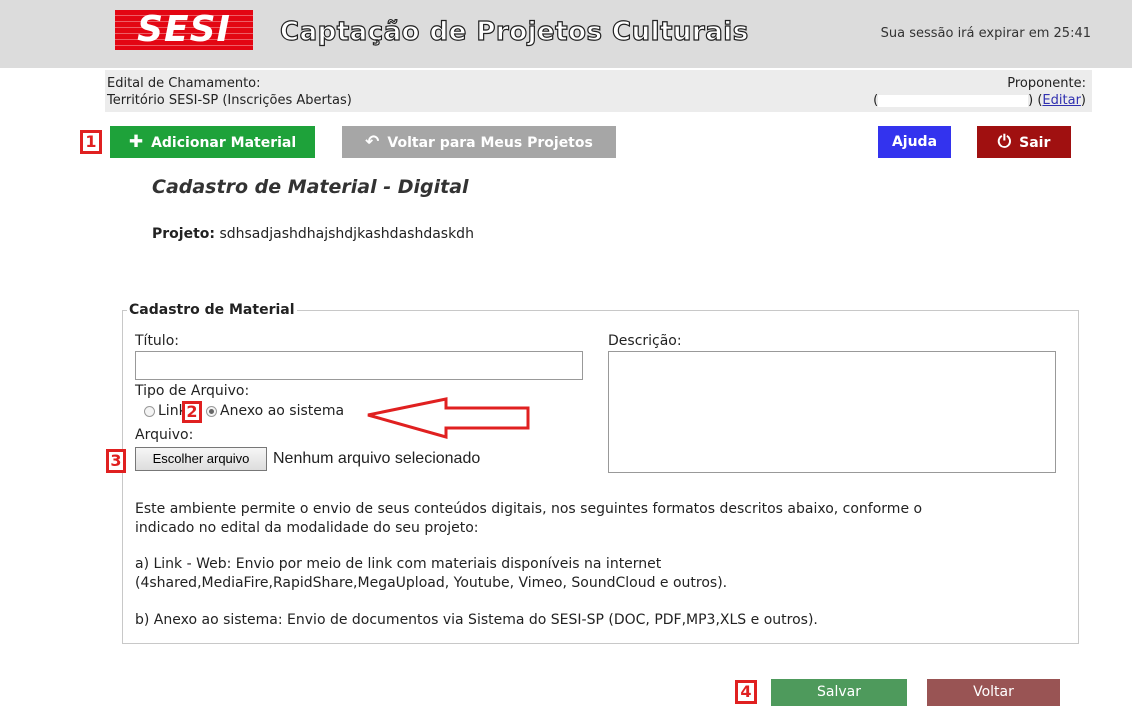 The width and height of the screenshot is (1132, 706). Describe the element at coordinates (149, 411) in the screenshot. I see `radio-link` at that location.